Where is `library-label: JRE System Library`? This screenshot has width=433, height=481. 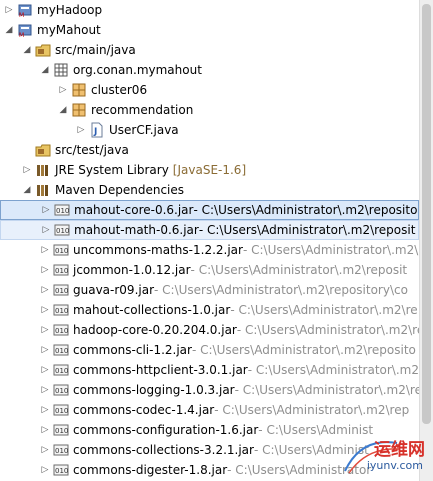 library-label: JRE System Library is located at coordinates (112, 170).